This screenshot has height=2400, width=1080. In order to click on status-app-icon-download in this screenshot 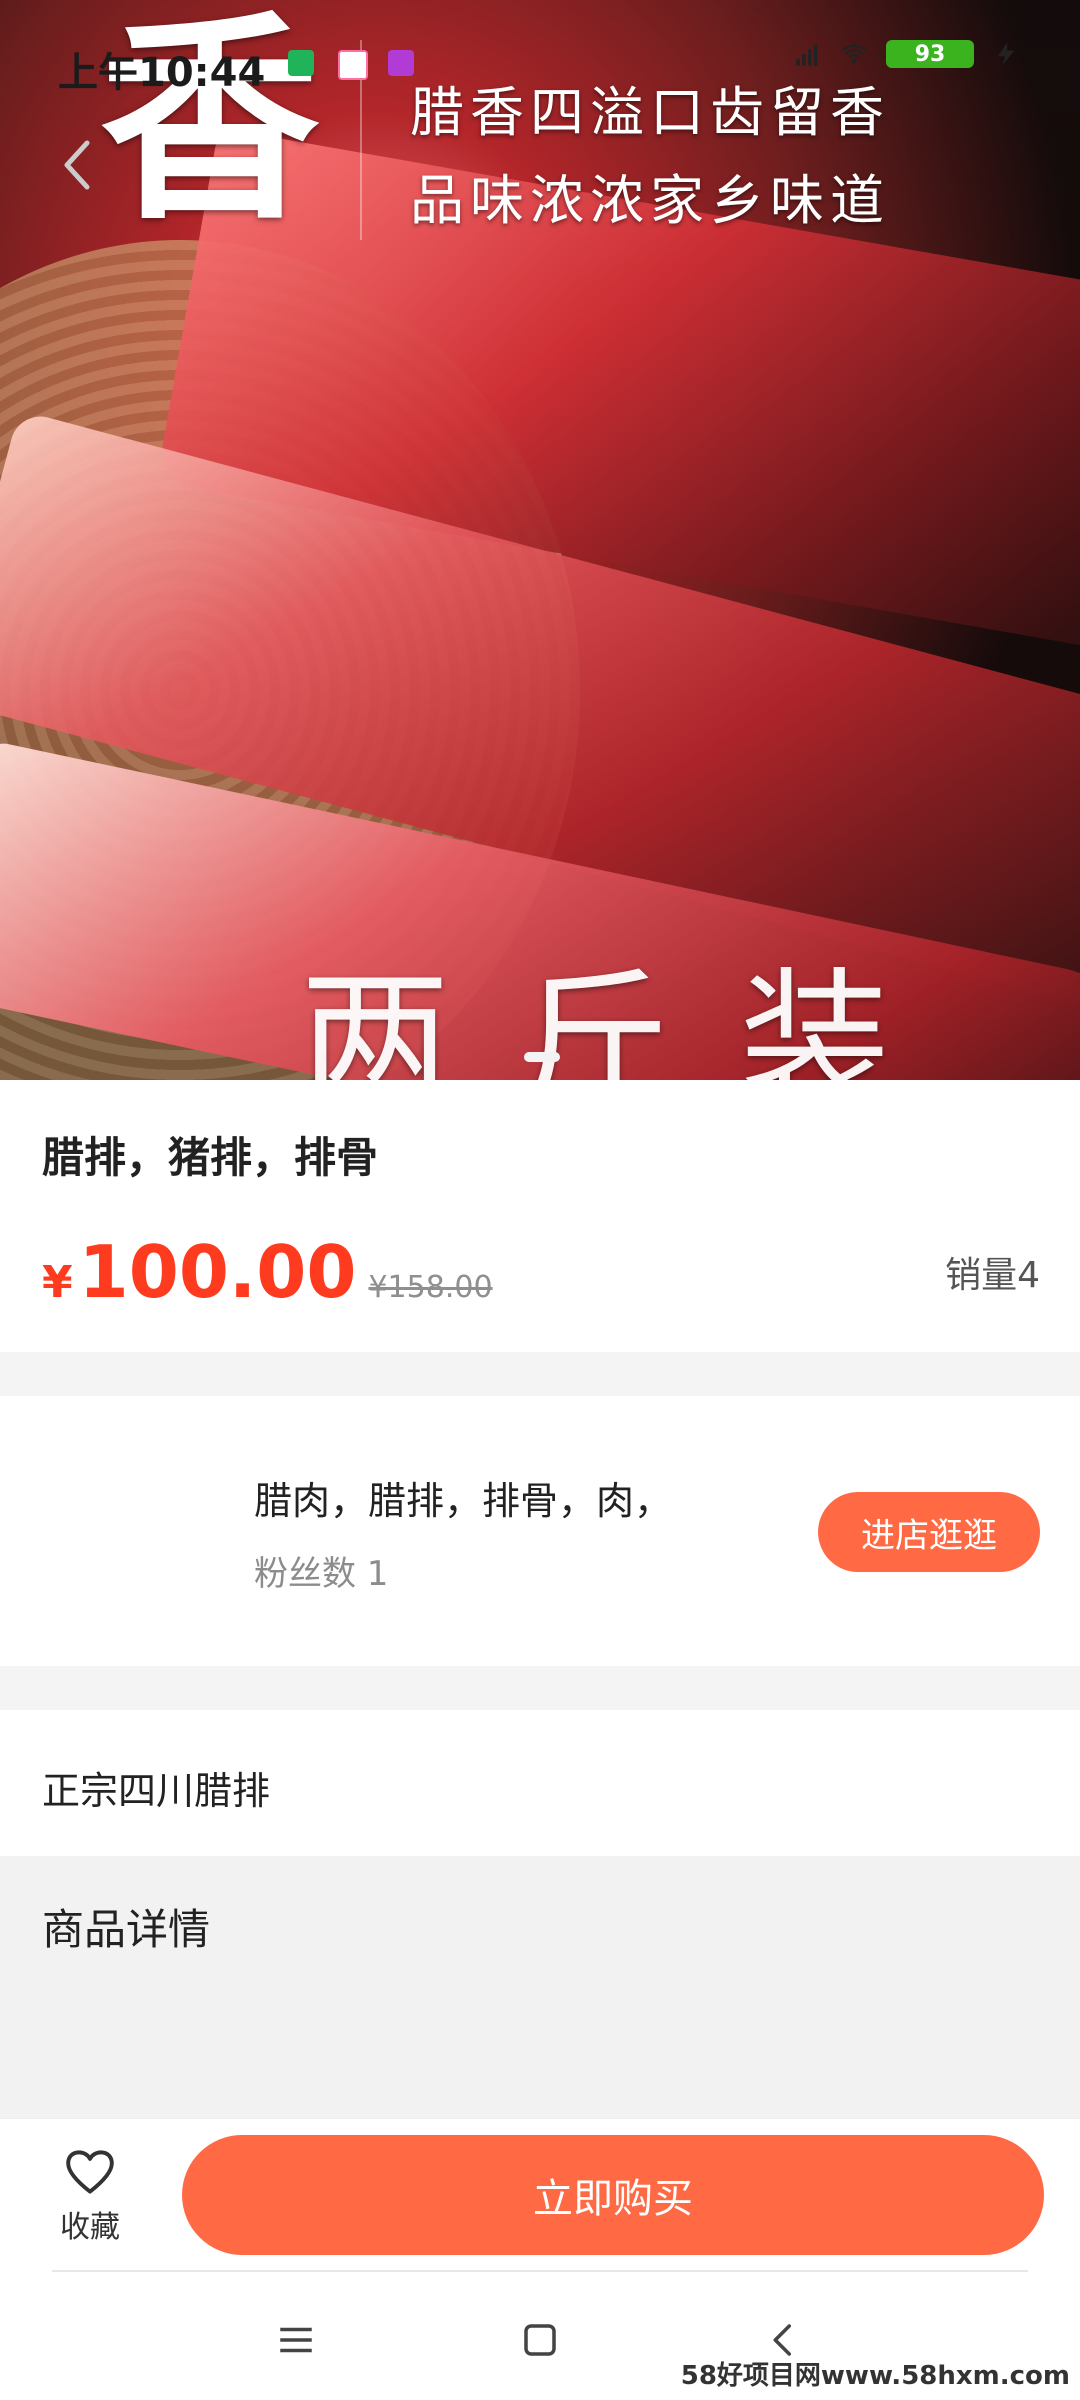, I will do `click(301, 63)`.